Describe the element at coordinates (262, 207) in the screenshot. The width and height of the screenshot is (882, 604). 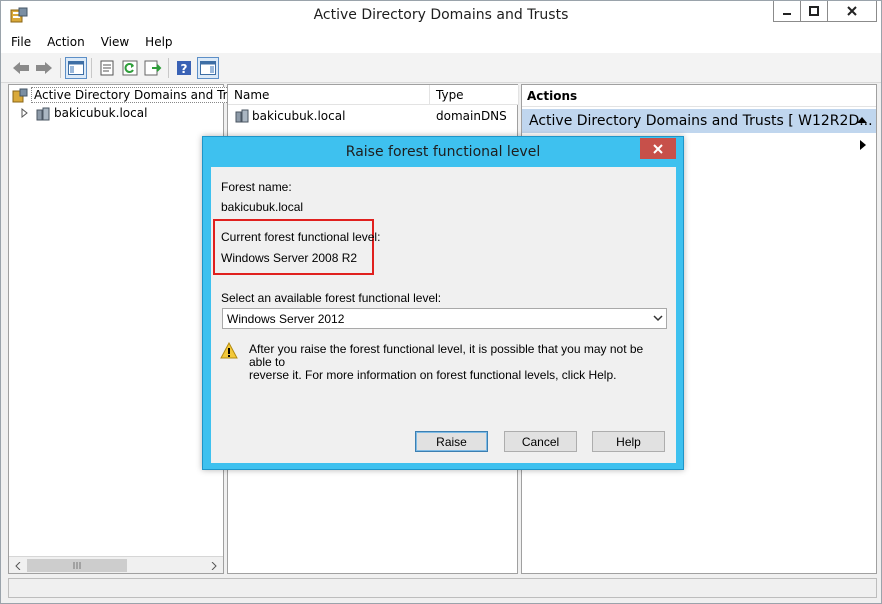
I see `forest-name-value: bakicubuk.local` at that location.